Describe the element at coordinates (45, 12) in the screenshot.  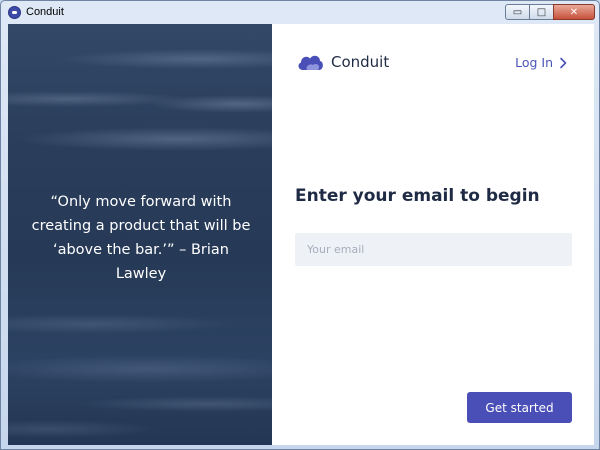
I see `window-title: Conduit` at that location.